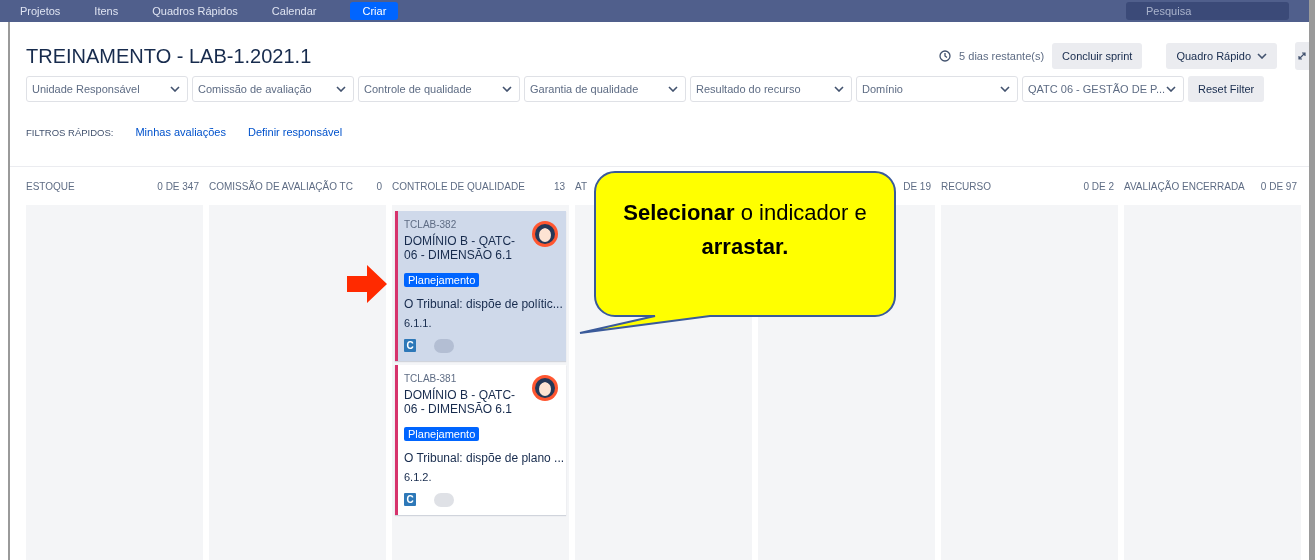 The width and height of the screenshot is (1315, 560). I want to click on search-field: Pesquisa, so click(1207, 11).